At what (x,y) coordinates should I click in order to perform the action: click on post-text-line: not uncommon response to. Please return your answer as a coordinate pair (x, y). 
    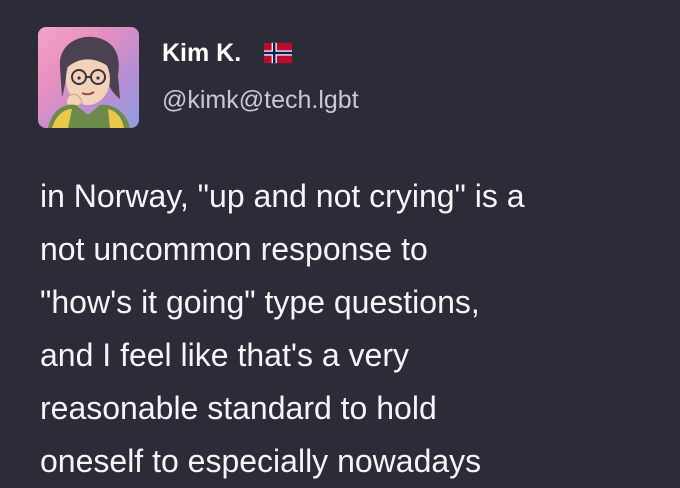
    Looking at the image, I should click on (234, 249).